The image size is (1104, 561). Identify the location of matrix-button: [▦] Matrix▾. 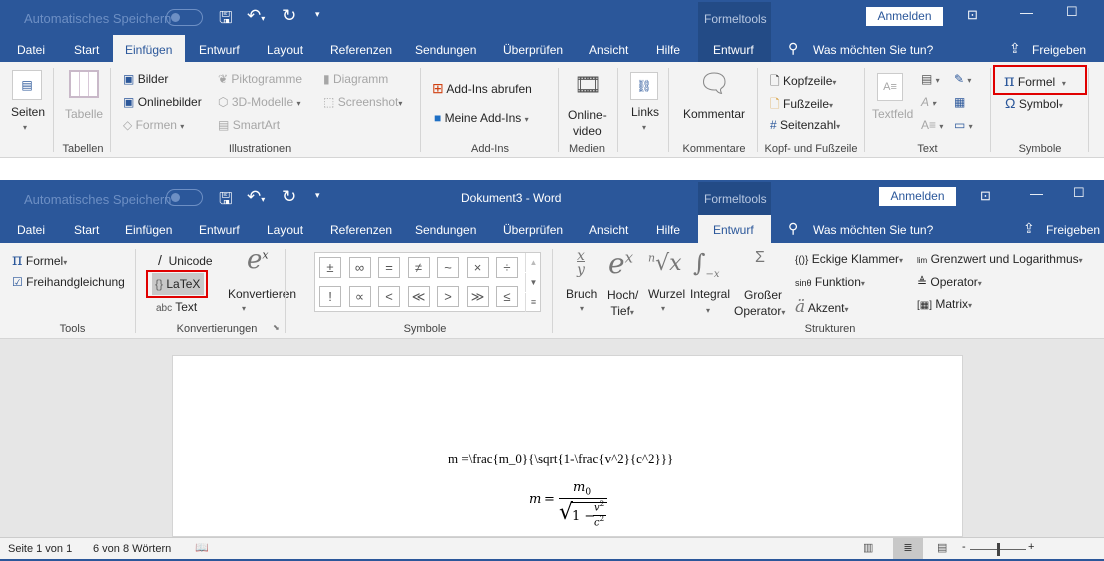
(944, 304).